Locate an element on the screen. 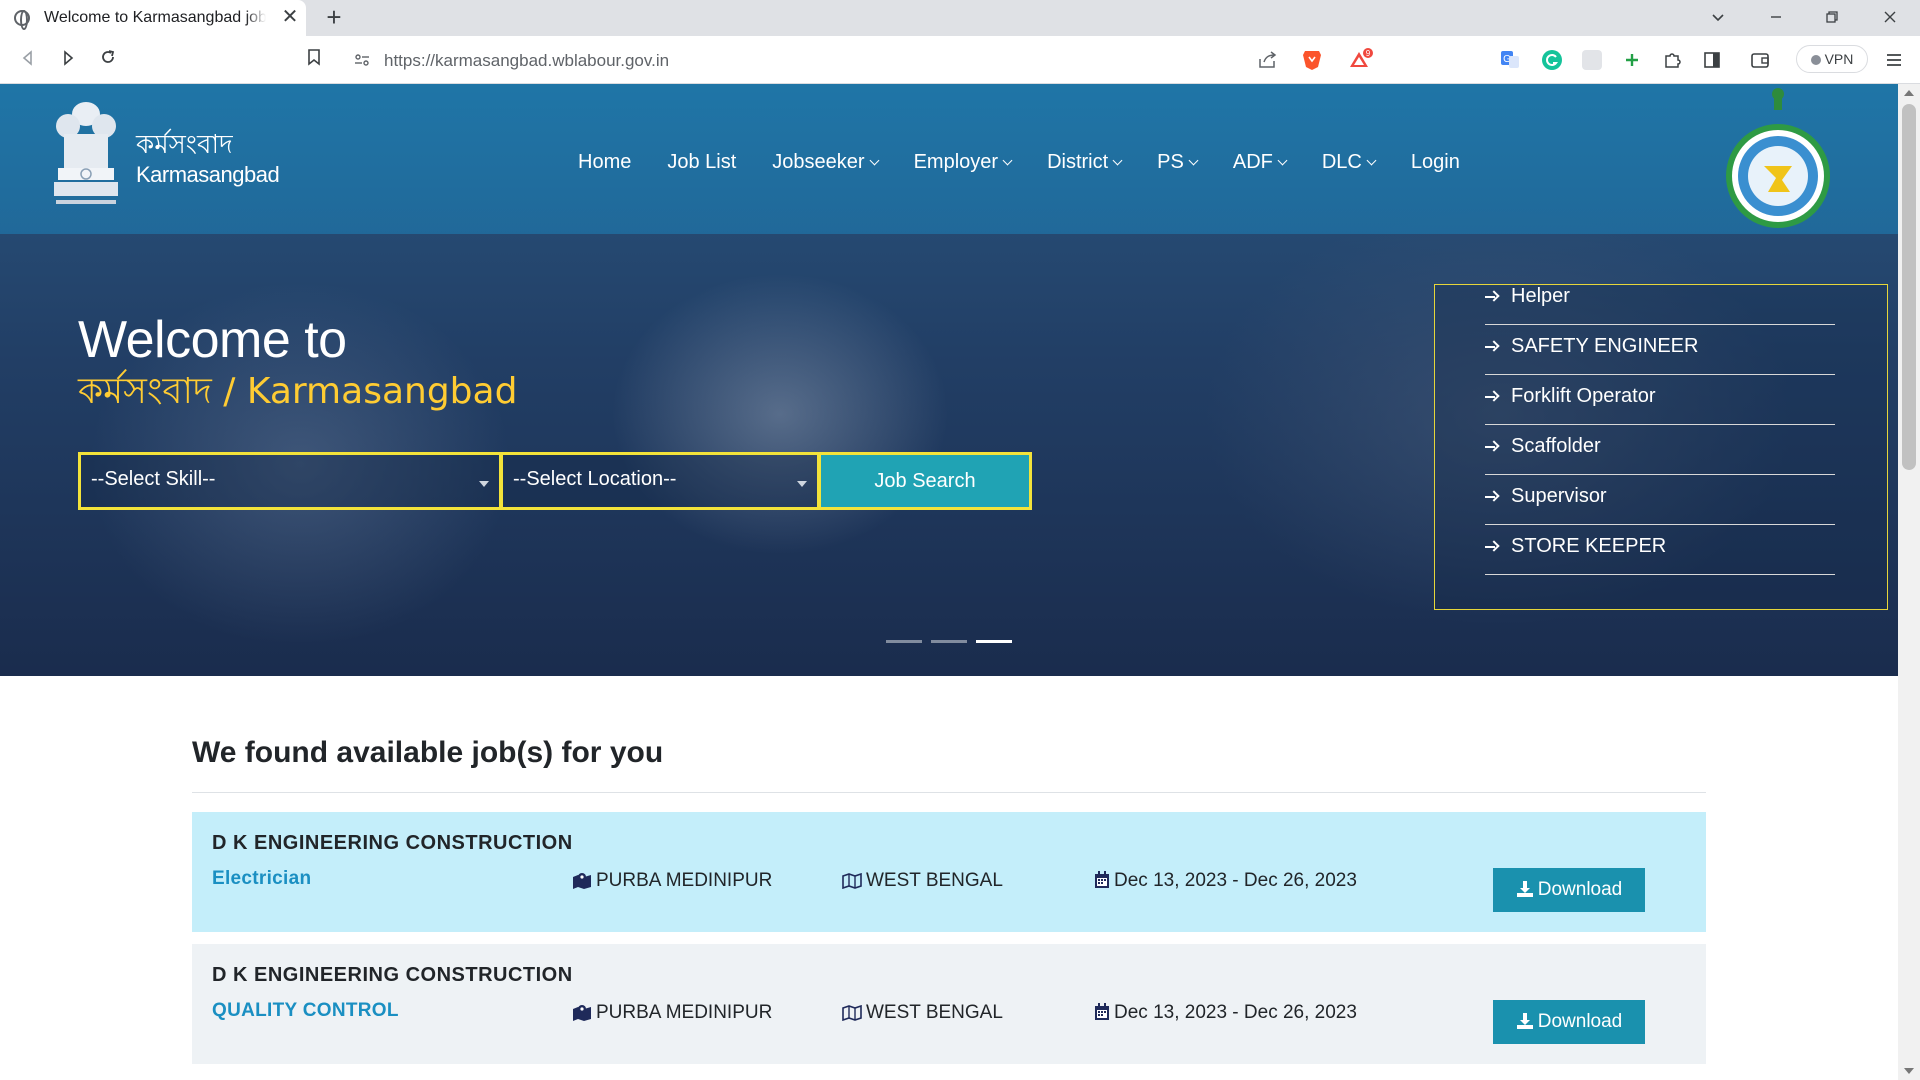  skill-label: STORE KEEPER is located at coordinates (1589, 546).